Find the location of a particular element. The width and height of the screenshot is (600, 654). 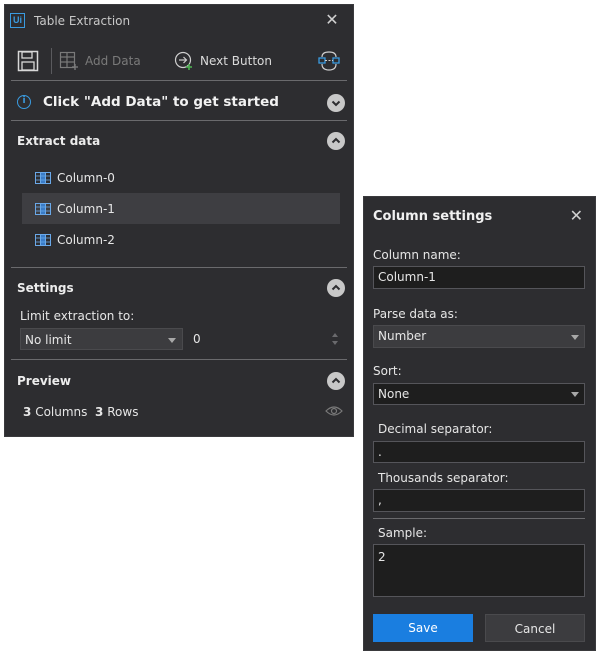

window-title: Table Extraction is located at coordinates (82, 21).